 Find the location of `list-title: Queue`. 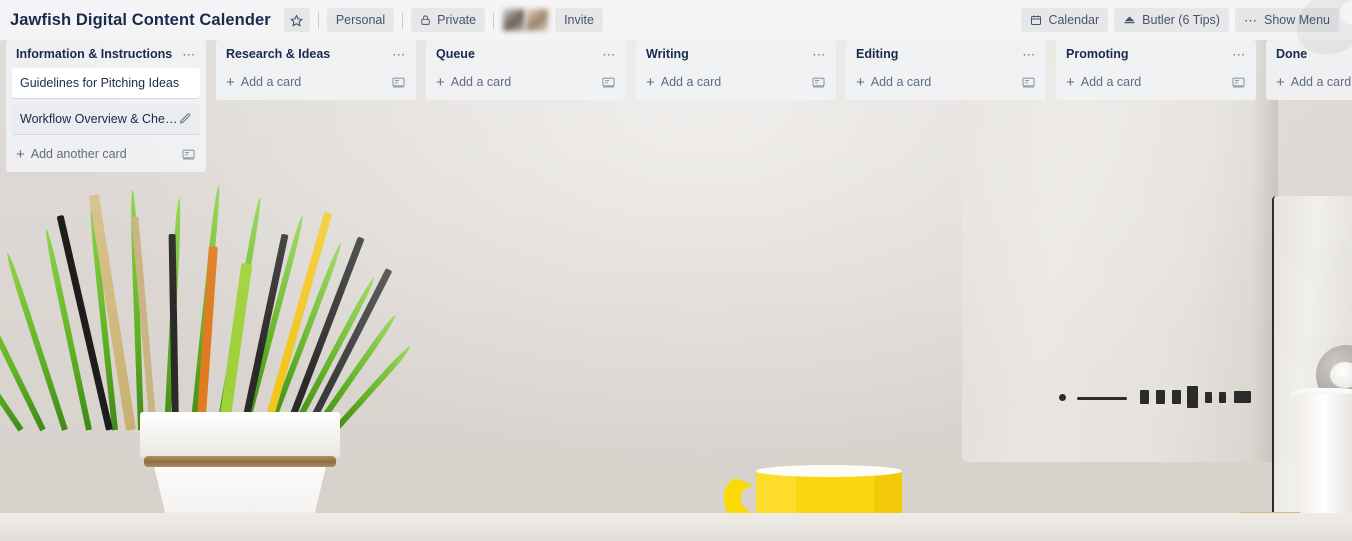

list-title: Queue is located at coordinates (518, 54).